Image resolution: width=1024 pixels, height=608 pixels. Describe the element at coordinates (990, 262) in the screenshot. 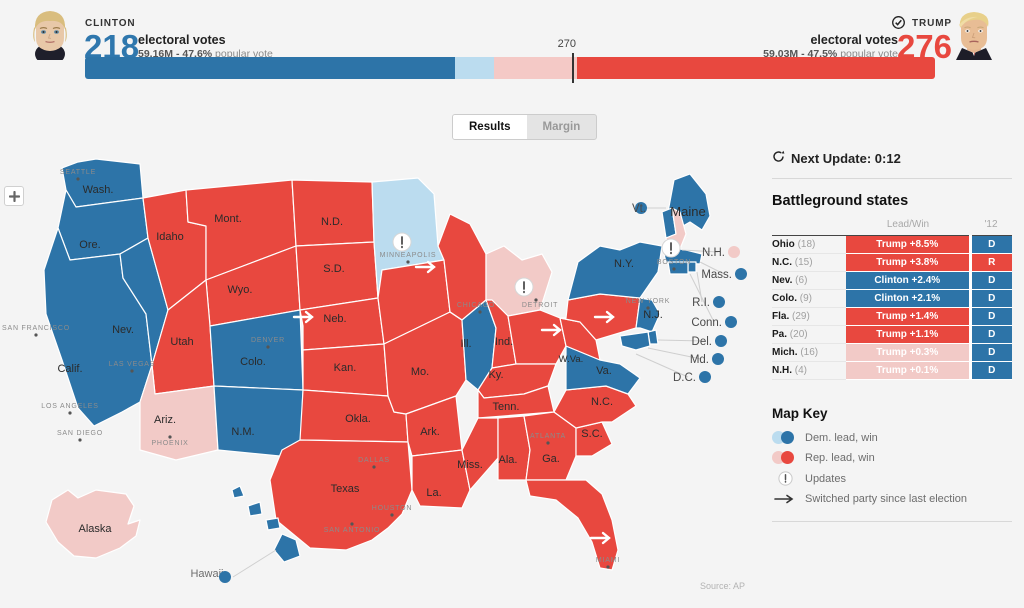

I see `row-prev: R` at that location.